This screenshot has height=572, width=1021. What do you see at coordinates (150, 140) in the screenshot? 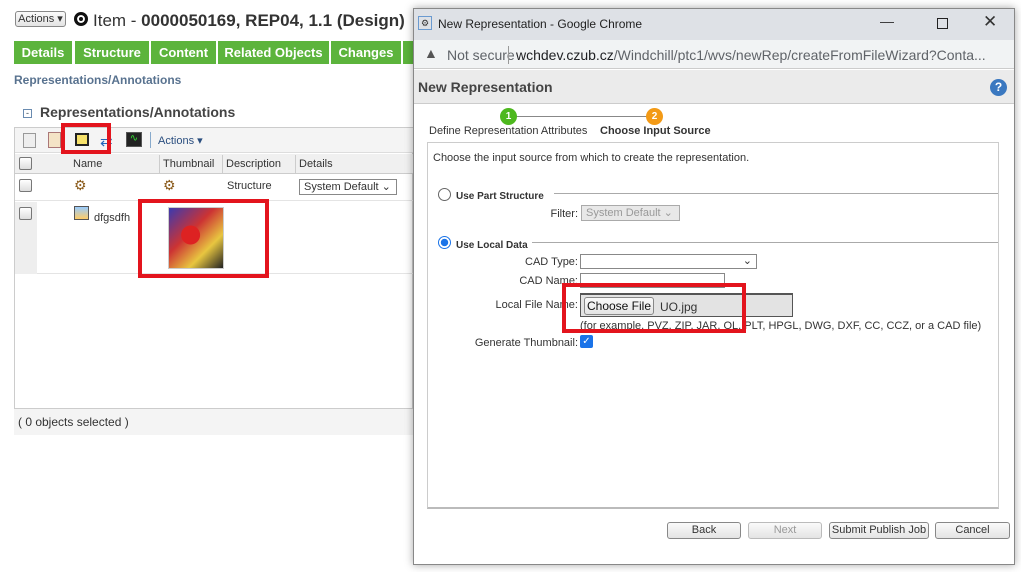
I see `toolbar-separator` at bounding box center [150, 140].